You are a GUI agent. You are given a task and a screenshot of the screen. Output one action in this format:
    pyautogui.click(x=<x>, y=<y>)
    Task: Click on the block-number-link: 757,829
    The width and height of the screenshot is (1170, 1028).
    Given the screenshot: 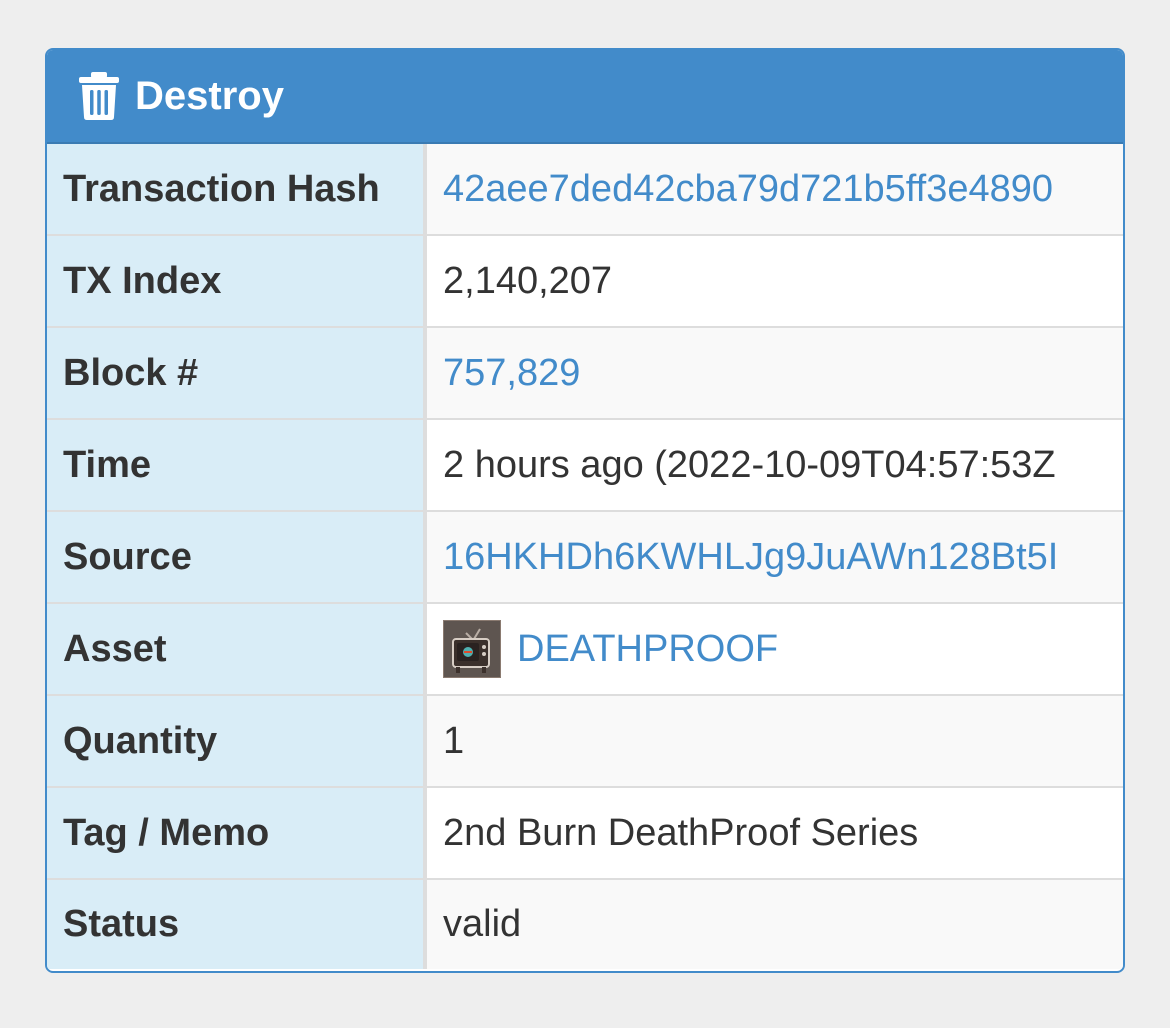 What is the action you would take?
    pyautogui.click(x=511, y=373)
    